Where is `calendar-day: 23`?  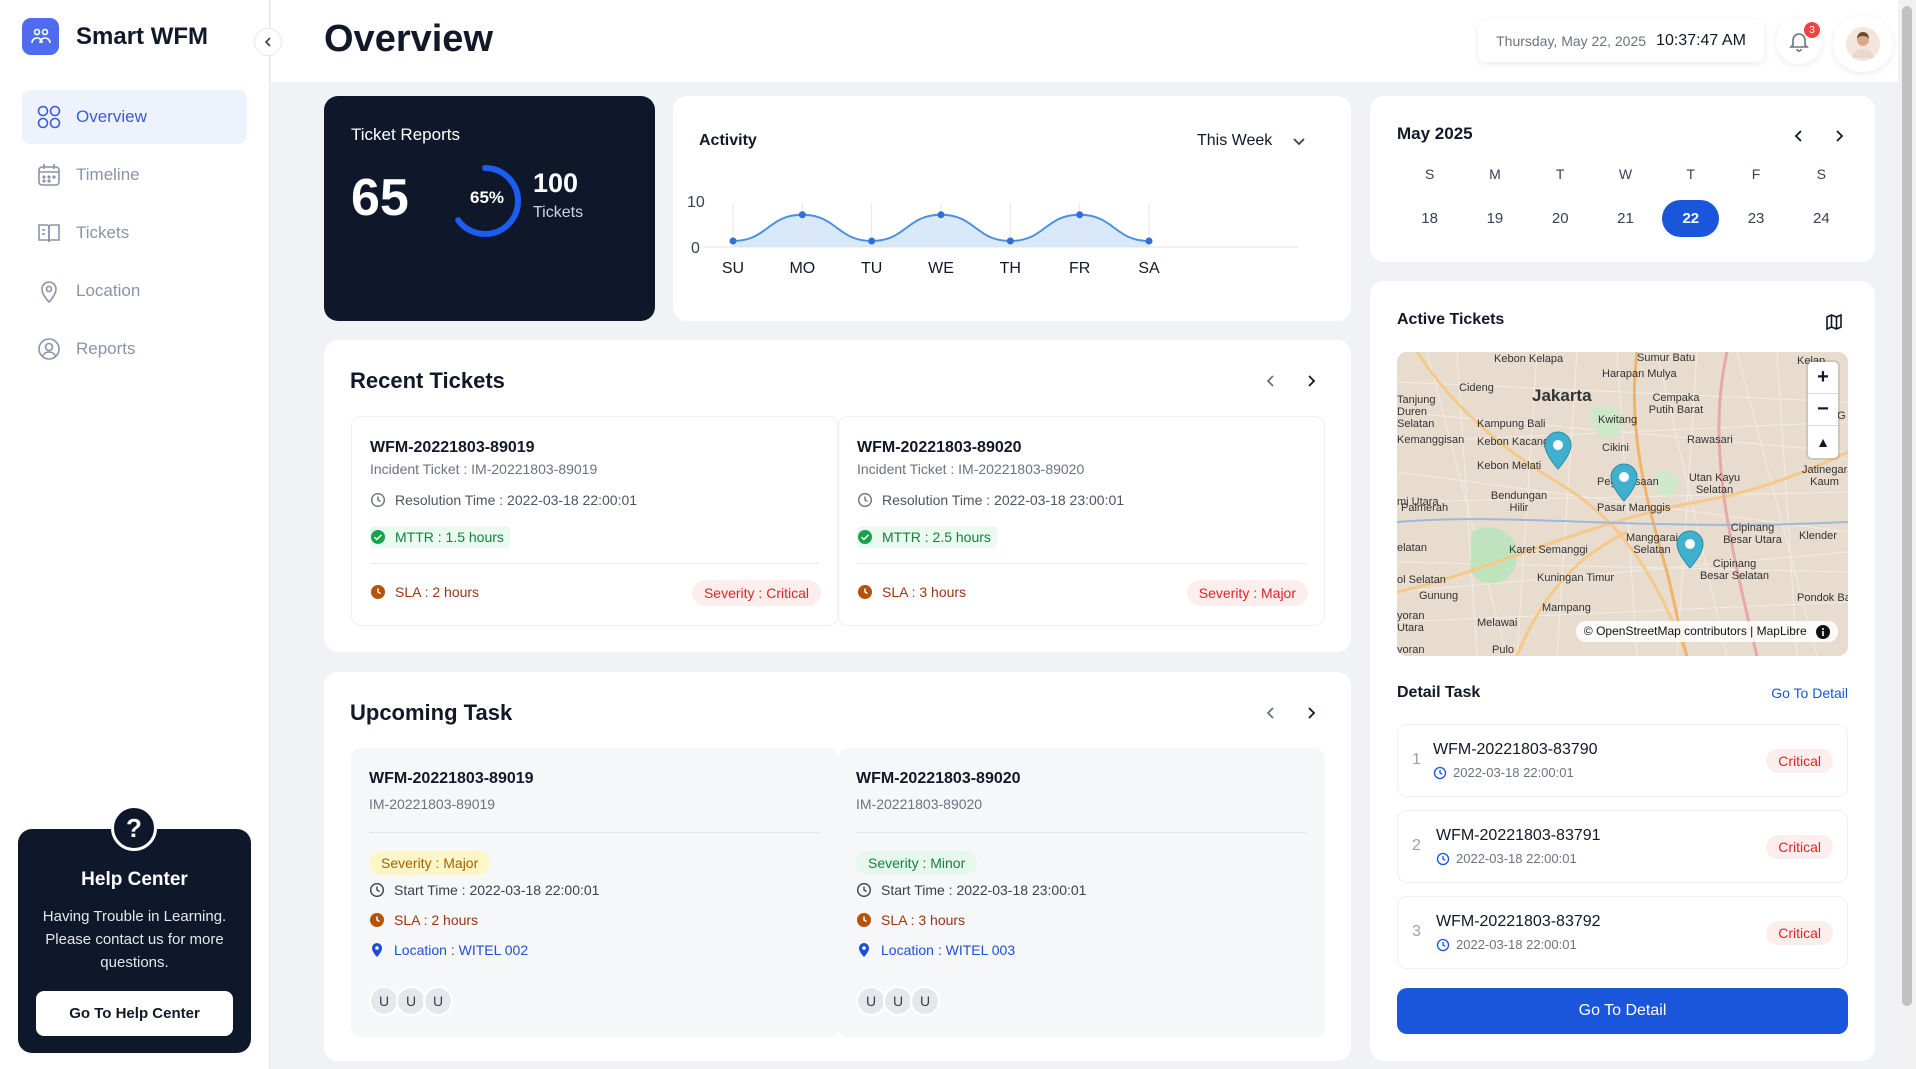
calendar-day: 23 is located at coordinates (1755, 218).